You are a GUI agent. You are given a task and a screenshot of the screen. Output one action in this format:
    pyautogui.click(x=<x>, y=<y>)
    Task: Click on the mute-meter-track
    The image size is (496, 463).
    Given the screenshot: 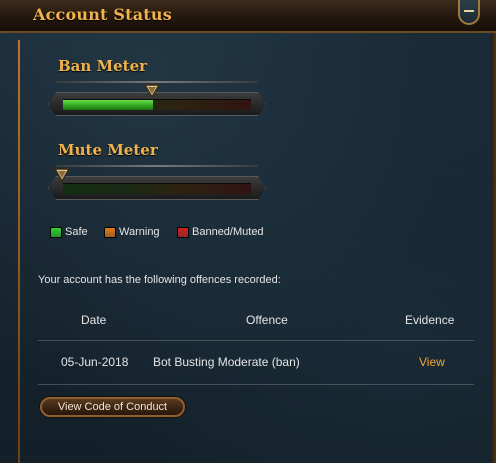 What is the action you would take?
    pyautogui.click(x=157, y=188)
    